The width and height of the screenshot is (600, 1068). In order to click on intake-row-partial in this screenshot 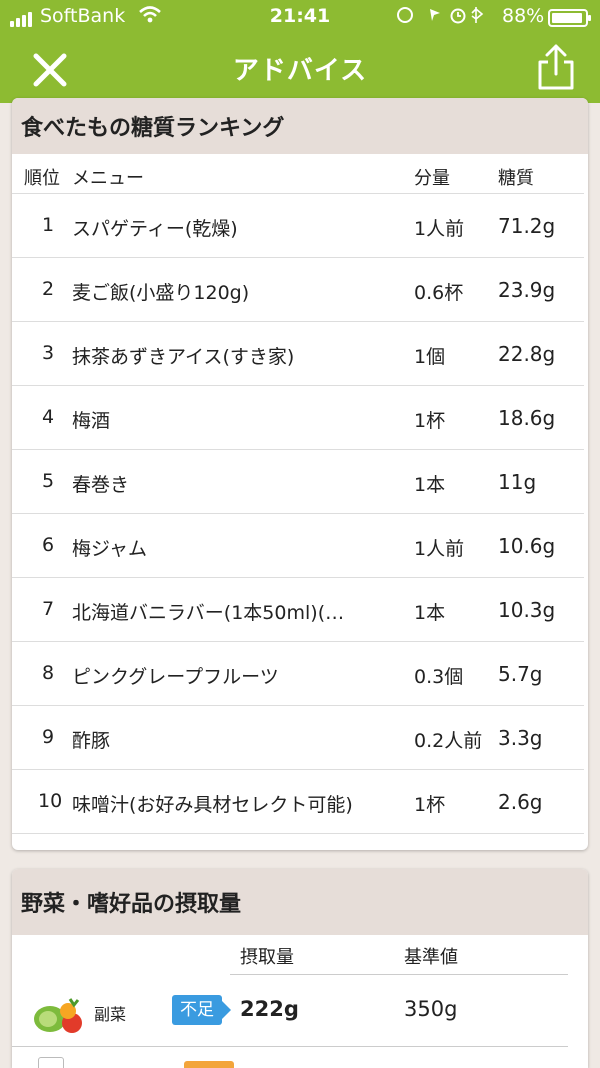, I will do `click(300, 1057)`.